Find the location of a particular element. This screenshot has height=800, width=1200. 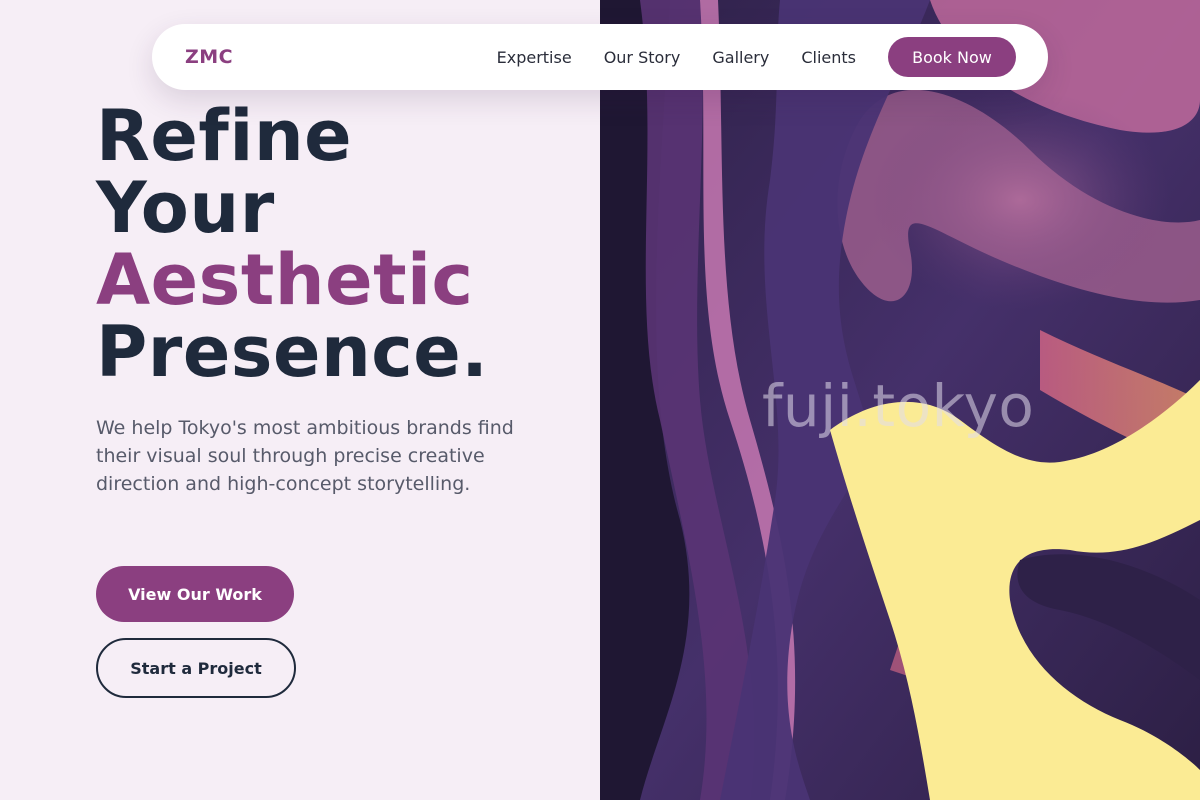

nav-link-gallery: Gallery is located at coordinates (740, 57).